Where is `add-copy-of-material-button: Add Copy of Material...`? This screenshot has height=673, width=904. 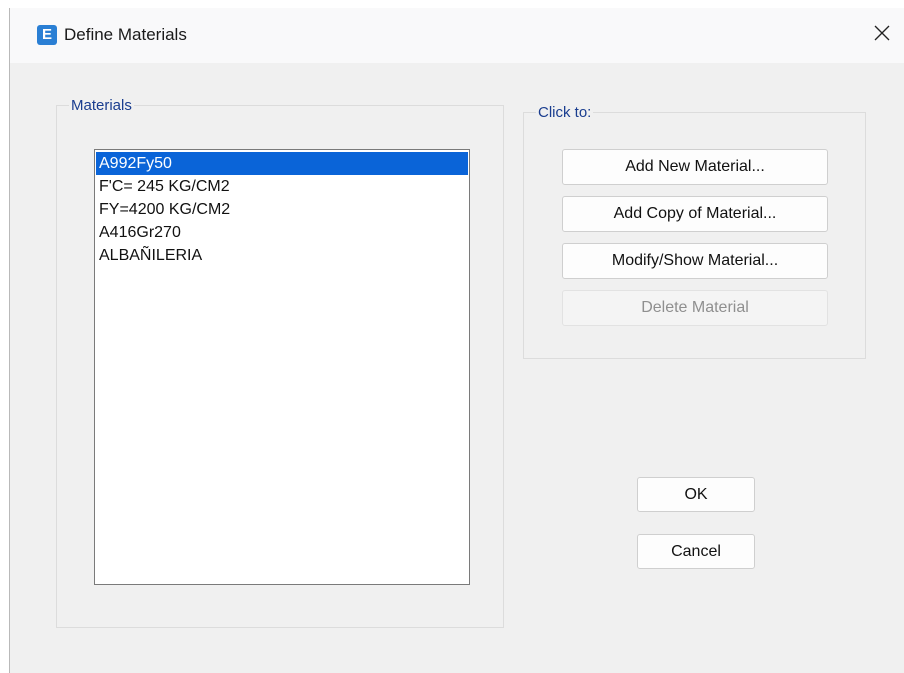
add-copy-of-material-button: Add Copy of Material... is located at coordinates (695, 214).